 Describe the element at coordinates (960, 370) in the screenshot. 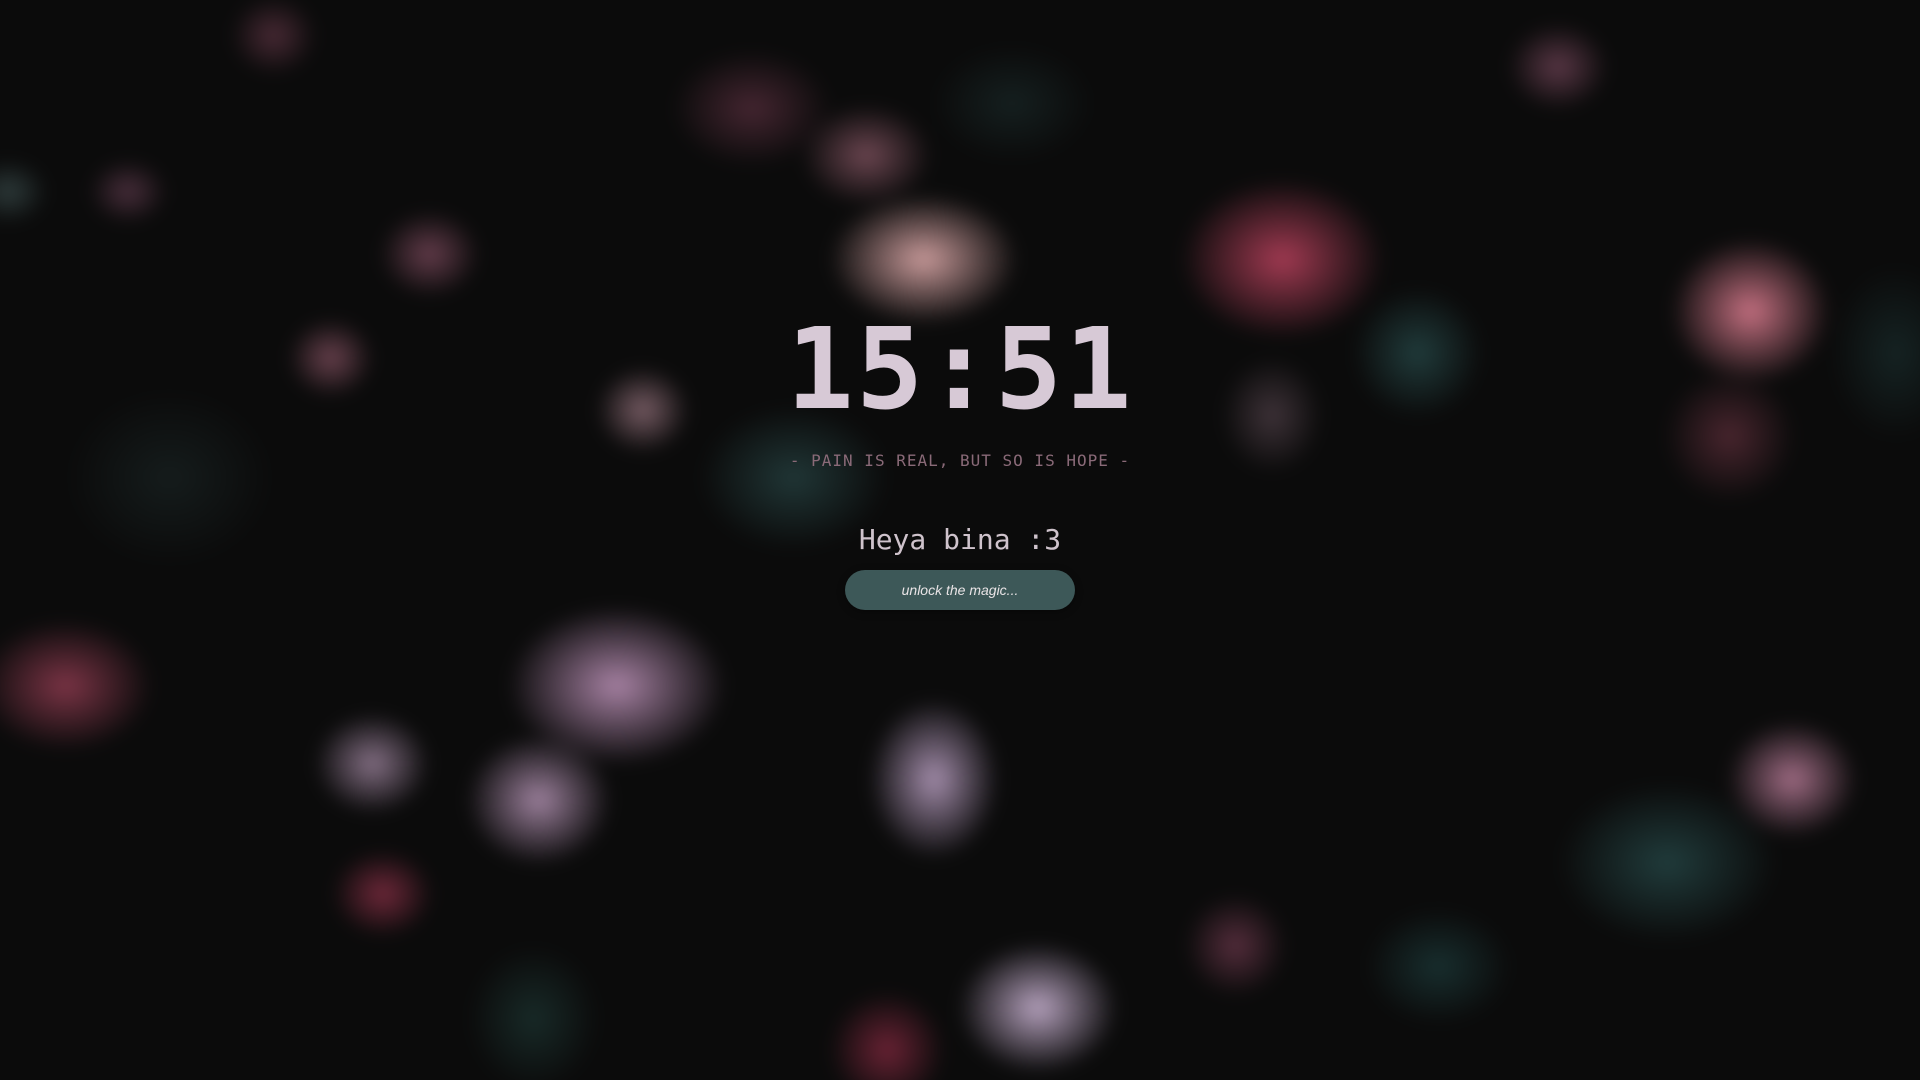

I see `clock-time: 15:51` at that location.